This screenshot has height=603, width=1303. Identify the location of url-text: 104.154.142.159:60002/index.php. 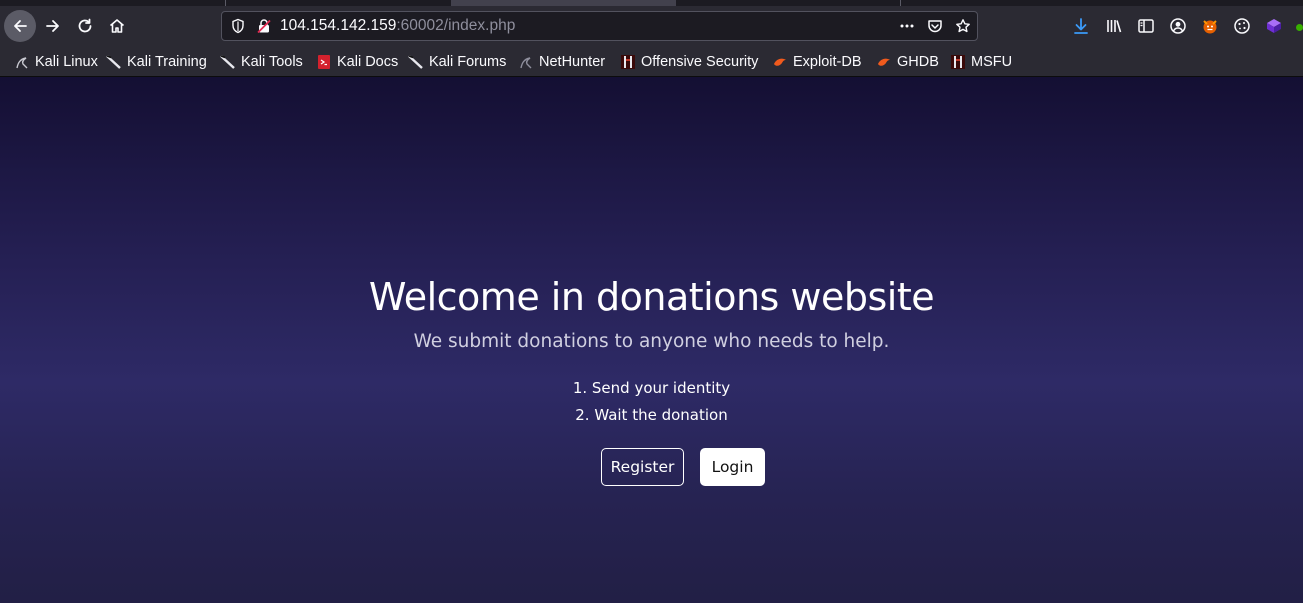
(397, 26).